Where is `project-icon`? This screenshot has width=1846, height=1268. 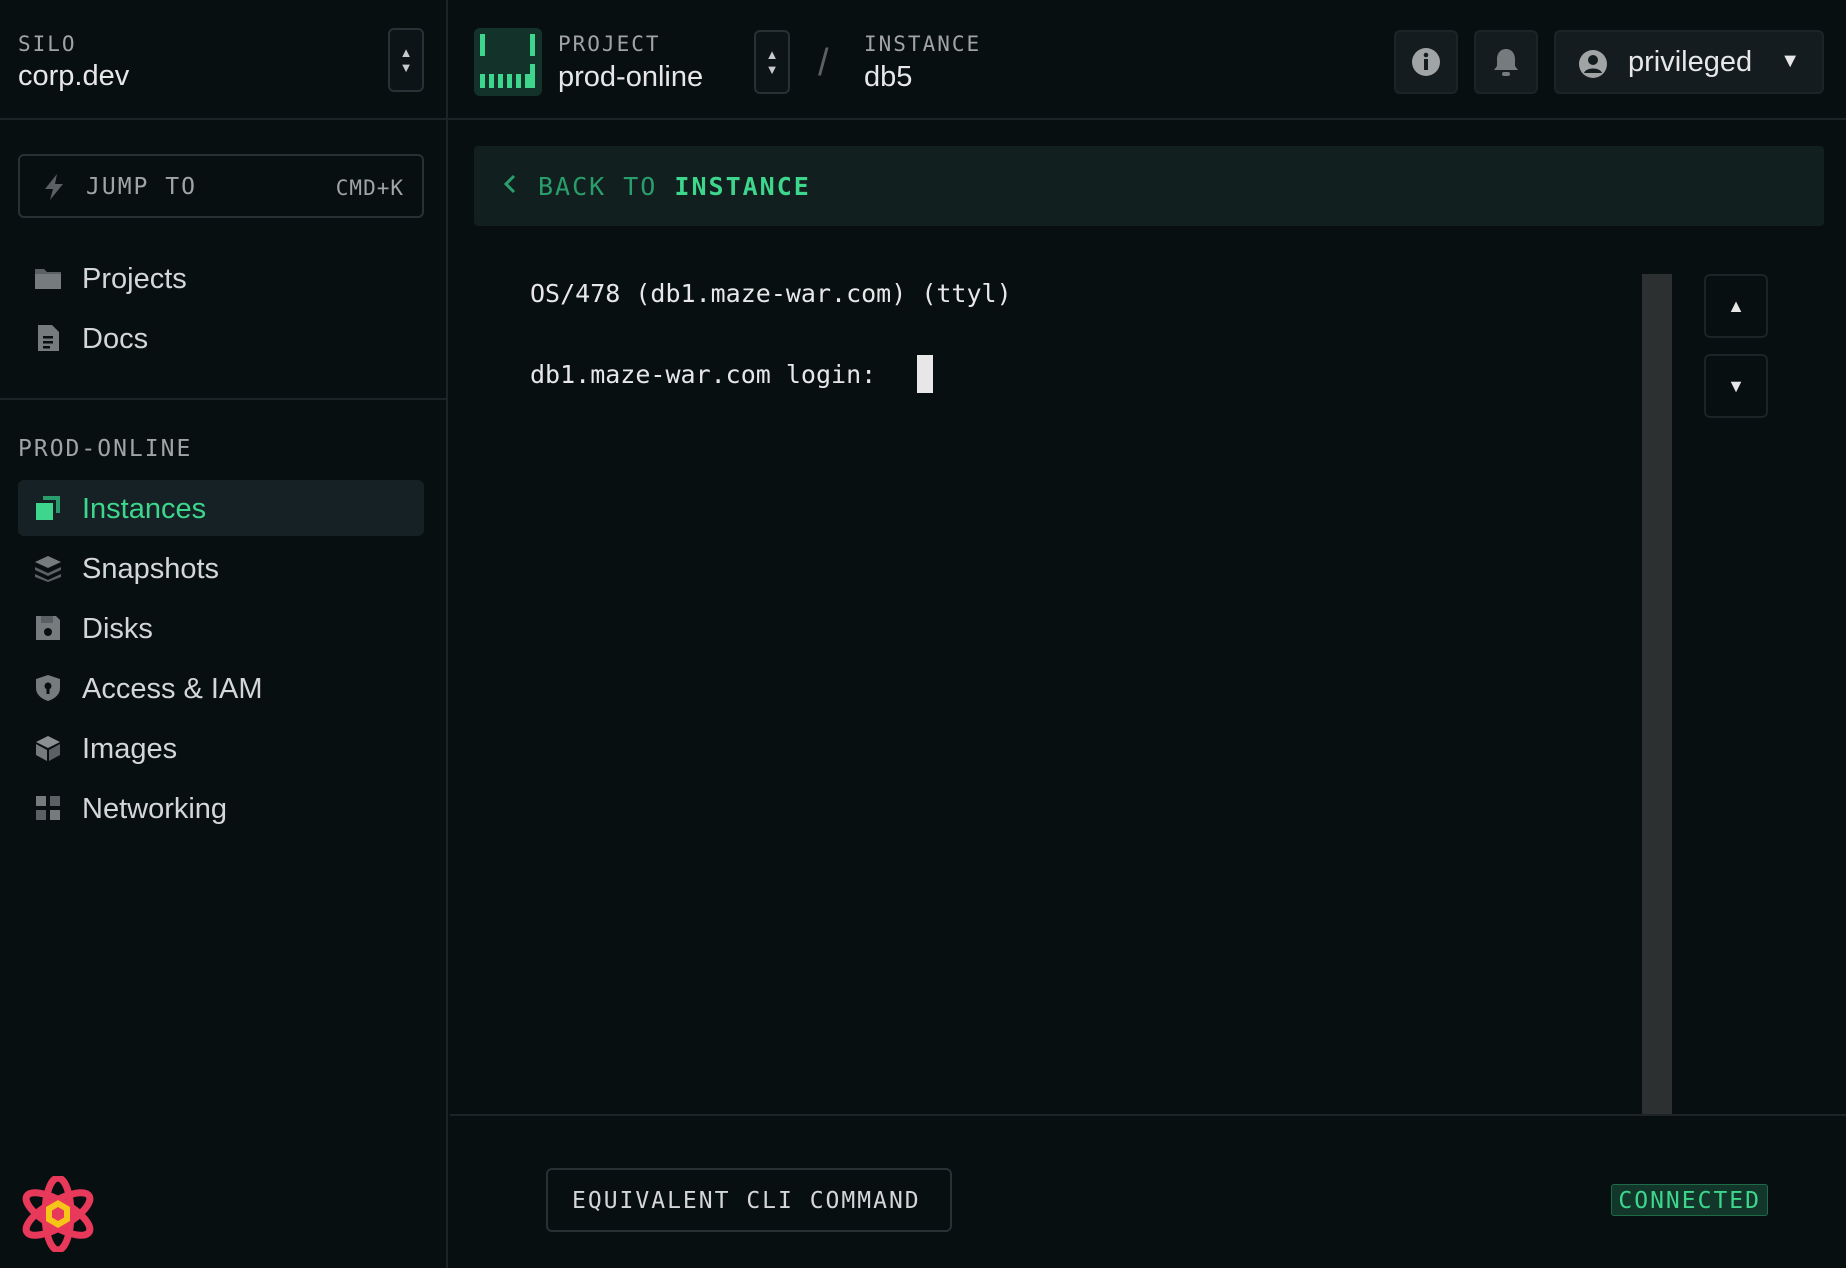
project-icon is located at coordinates (508, 62).